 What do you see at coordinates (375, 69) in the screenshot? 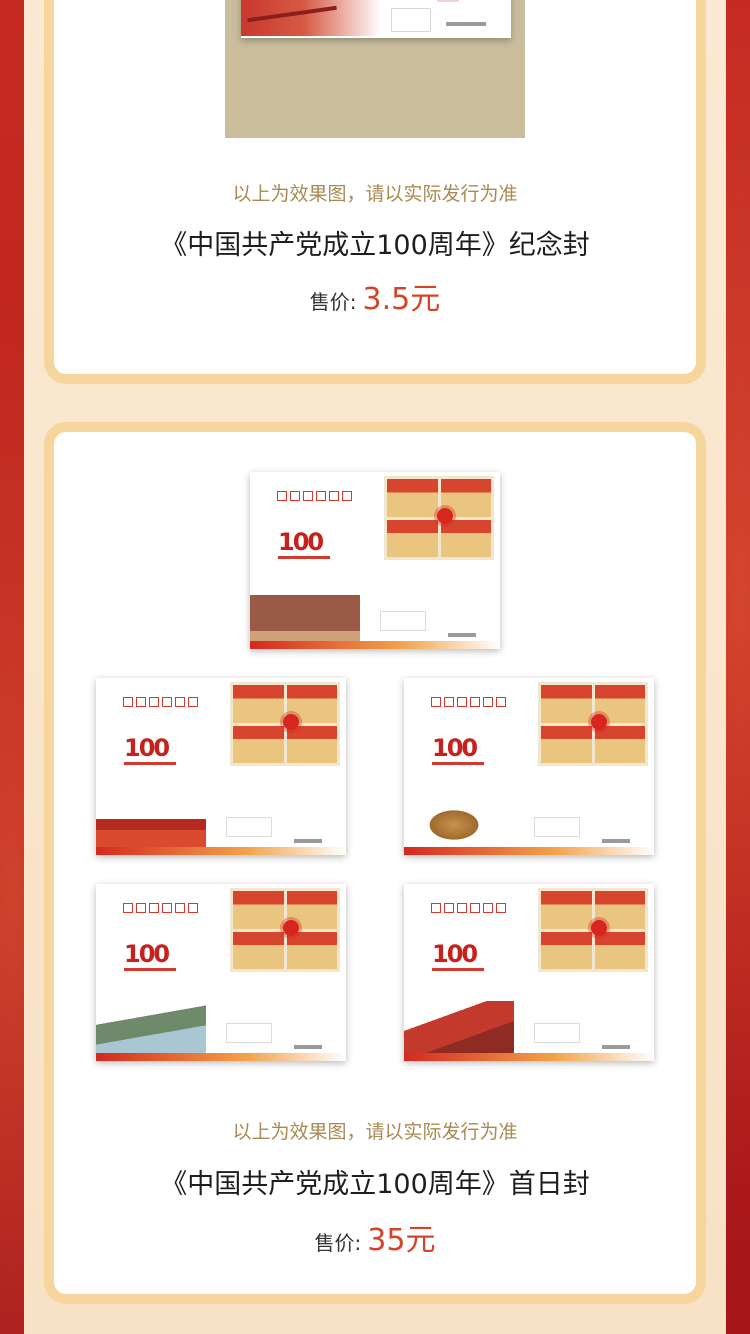
I see `product-image-commemorative-cover` at bounding box center [375, 69].